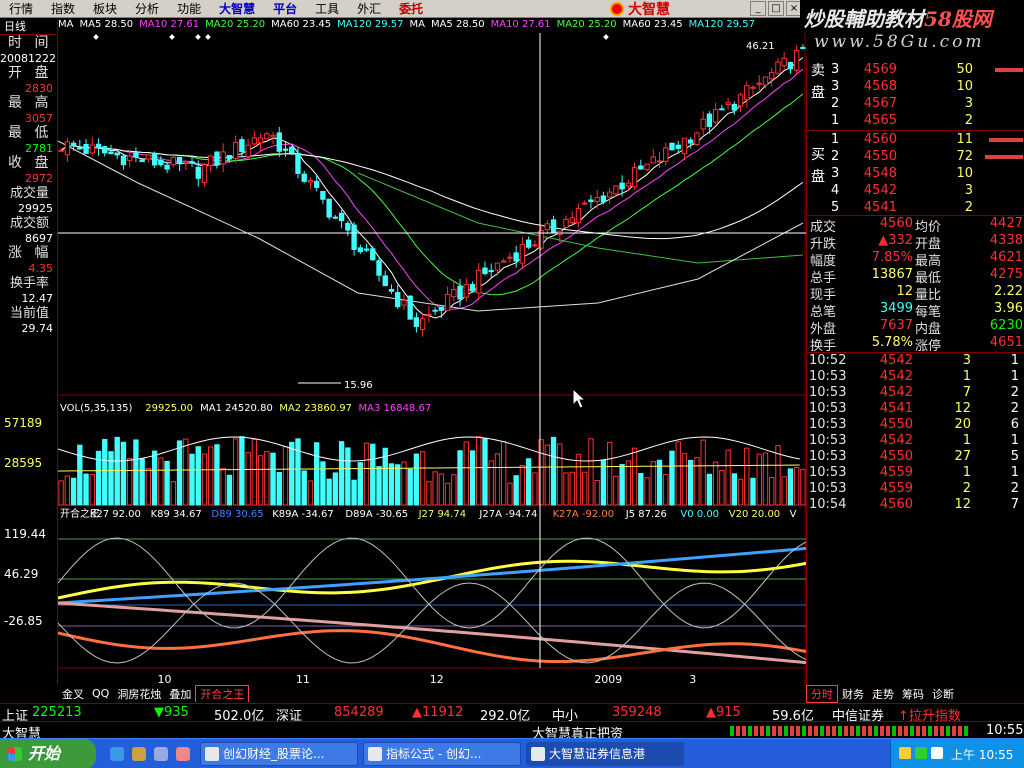 This screenshot has height=768, width=1024. What do you see at coordinates (880, 173) in the screenshot?
I see `ob-price: 4548` at bounding box center [880, 173].